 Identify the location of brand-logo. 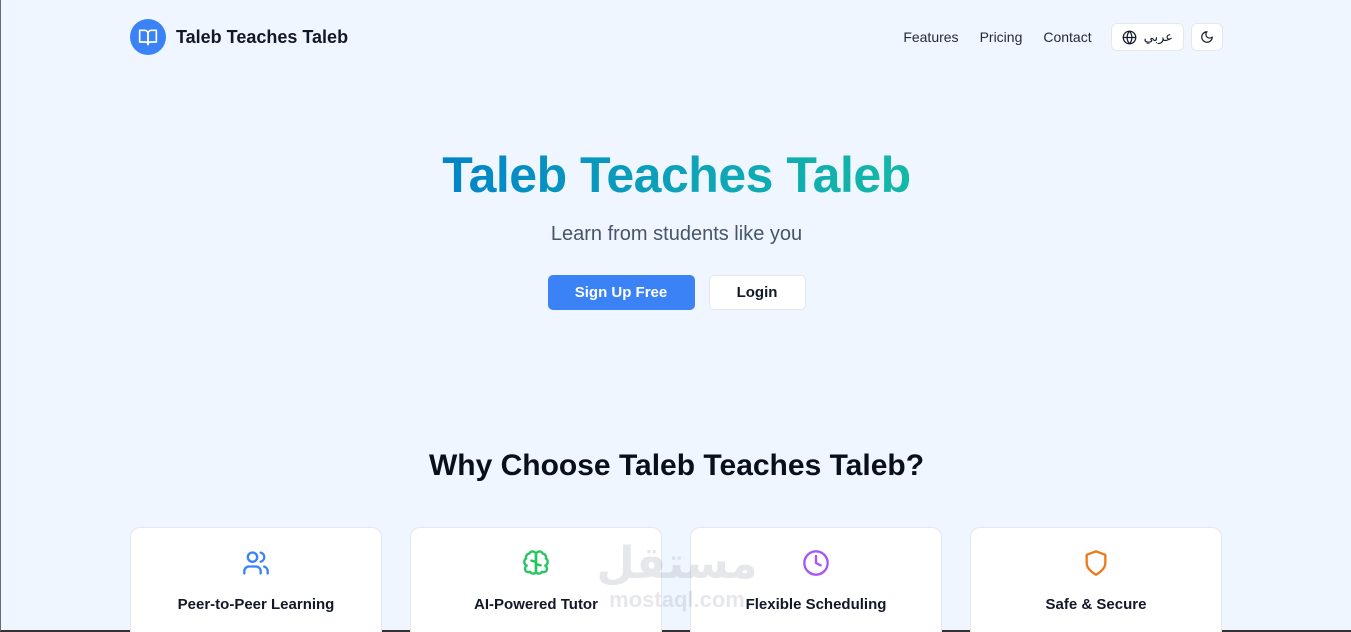
(148, 37).